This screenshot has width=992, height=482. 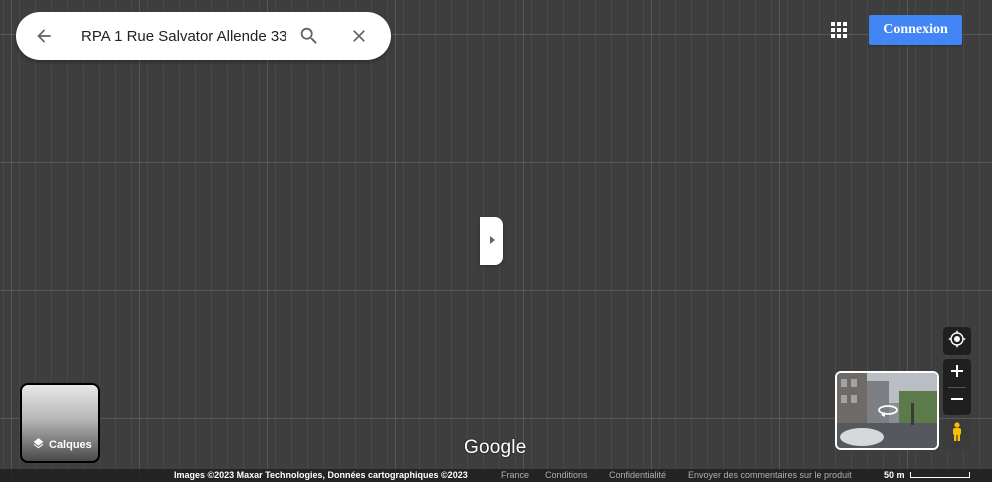 I want to click on terms-link: Conditions, so click(x=566, y=475).